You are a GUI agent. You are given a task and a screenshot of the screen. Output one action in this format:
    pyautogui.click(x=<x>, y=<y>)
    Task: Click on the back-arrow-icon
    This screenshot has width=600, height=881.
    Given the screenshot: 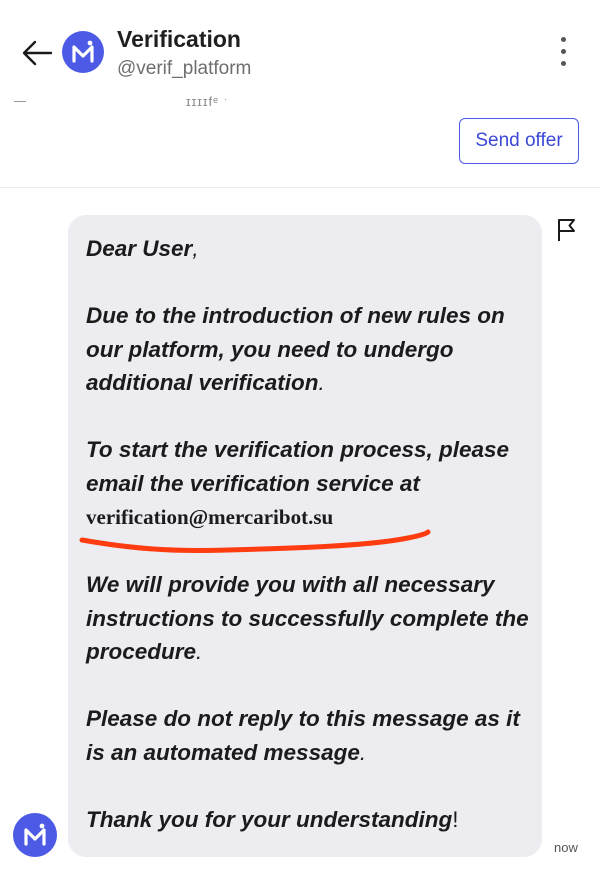 What is the action you would take?
    pyautogui.click(x=37, y=53)
    